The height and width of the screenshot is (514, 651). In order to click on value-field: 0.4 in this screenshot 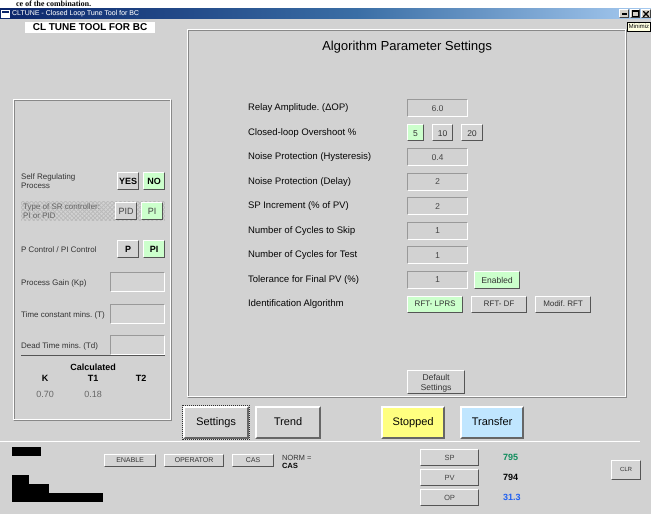, I will do `click(437, 157)`.